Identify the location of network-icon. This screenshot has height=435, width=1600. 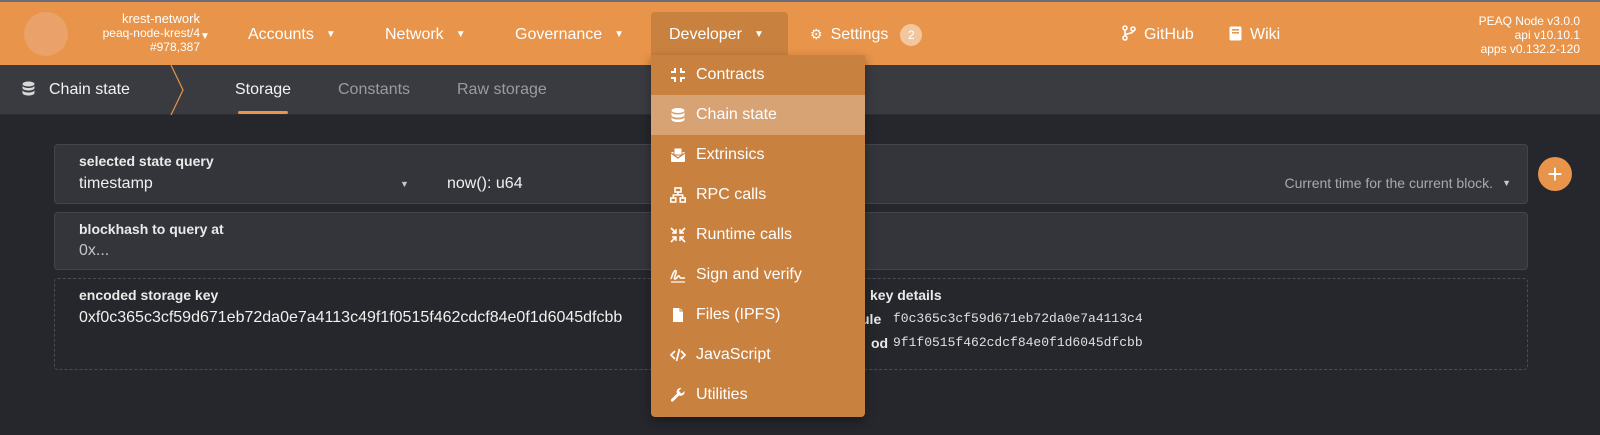
(678, 195).